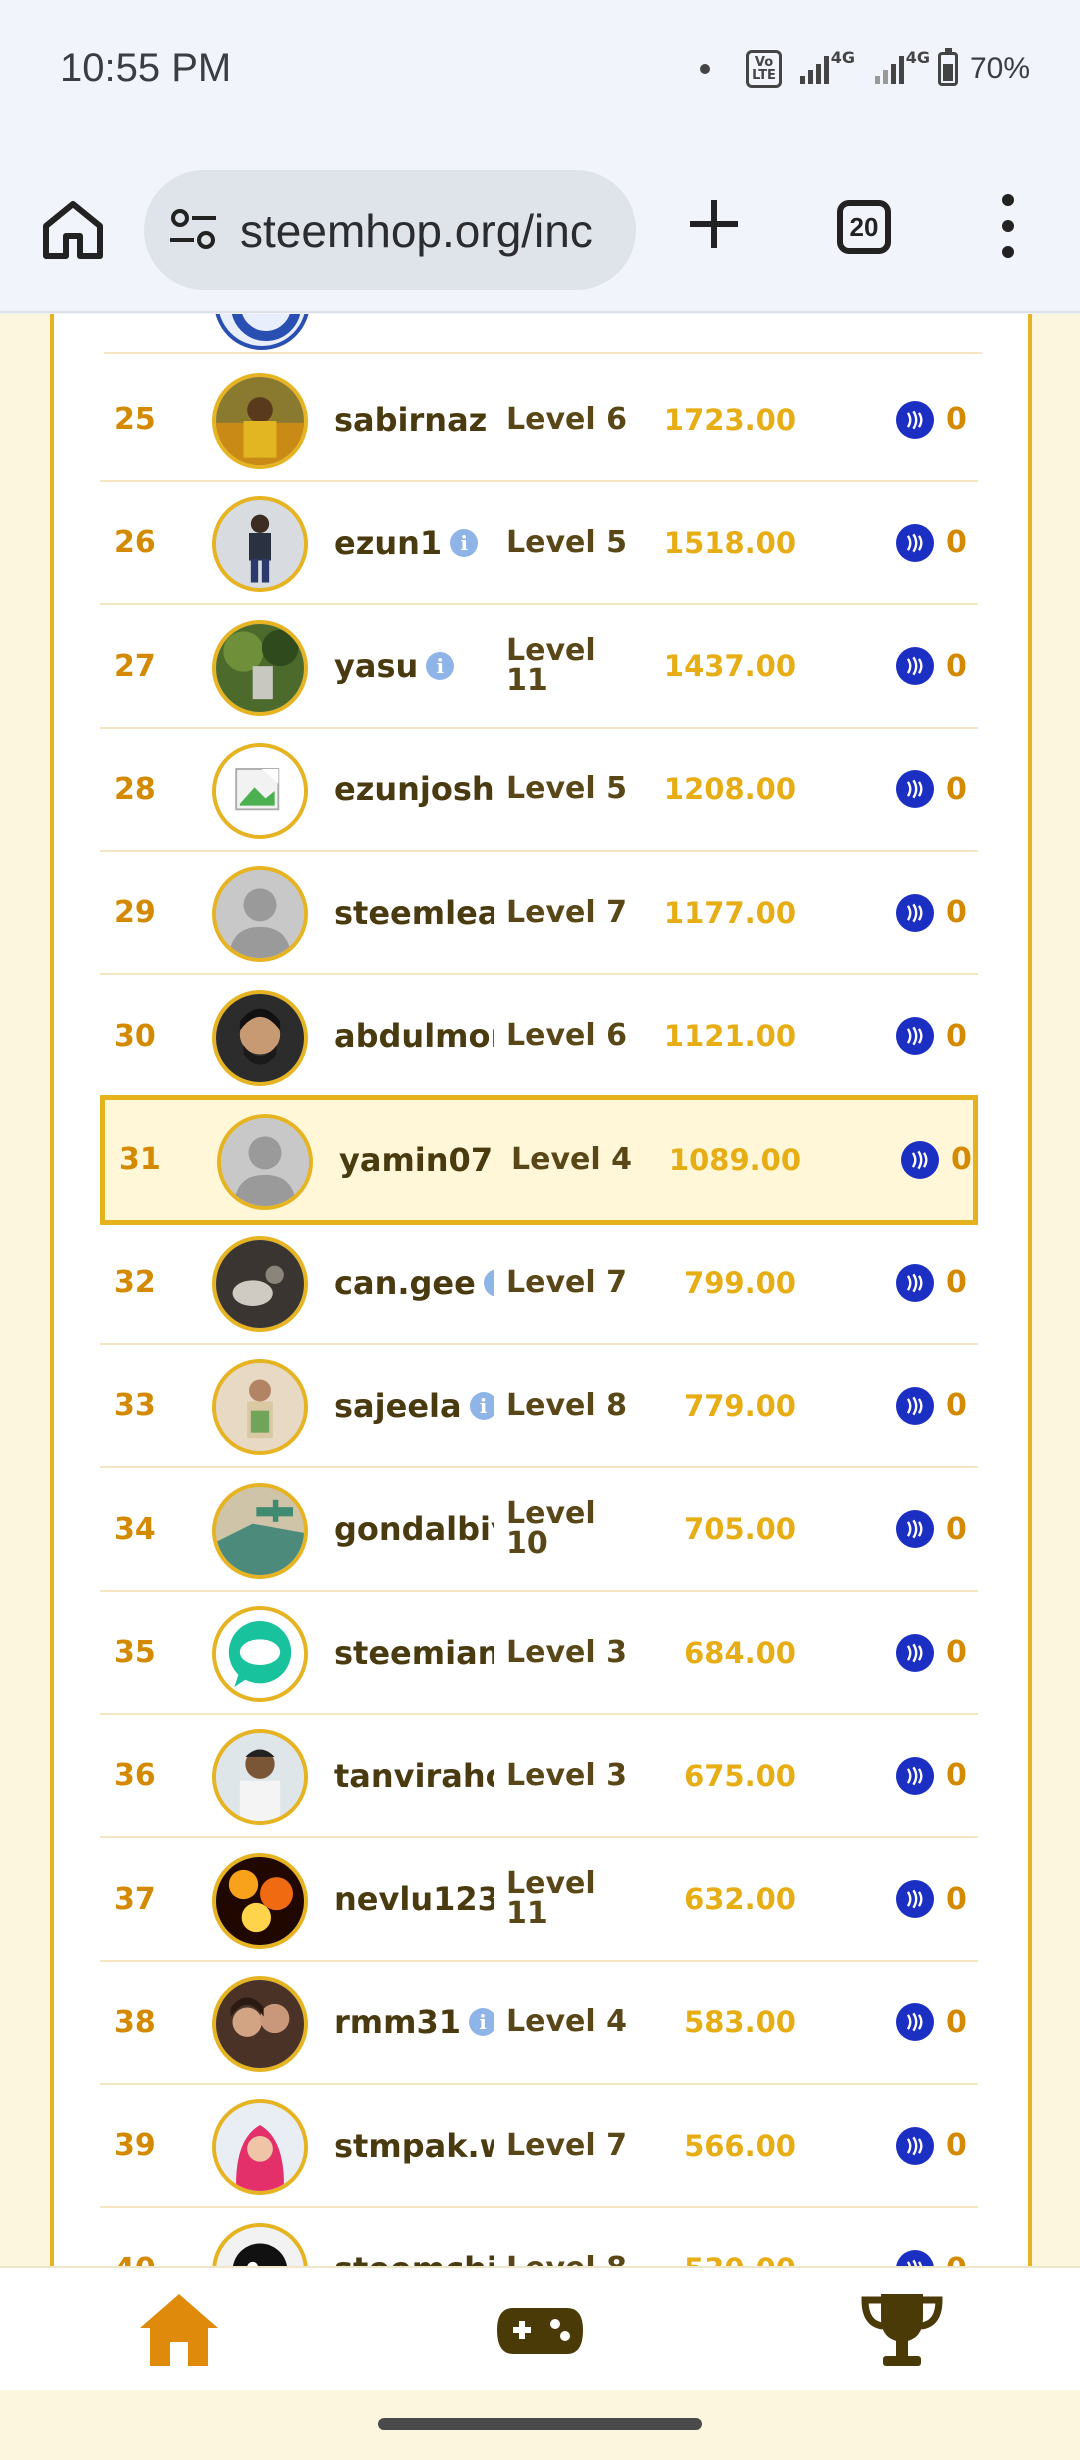 The image size is (1080, 2460). Describe the element at coordinates (729, 666) in the screenshot. I see `score: 1437.00` at that location.